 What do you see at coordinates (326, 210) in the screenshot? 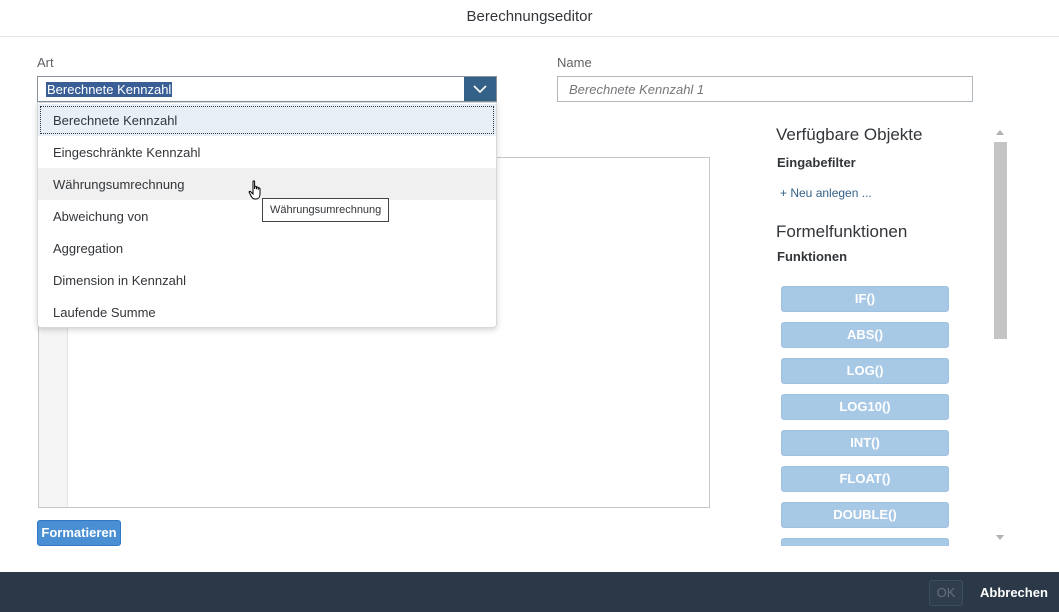
I see `tooltip: Währungsumrechnung` at bounding box center [326, 210].